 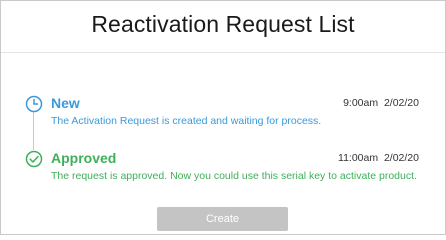 I want to click on status-title-new: New, so click(x=65, y=103).